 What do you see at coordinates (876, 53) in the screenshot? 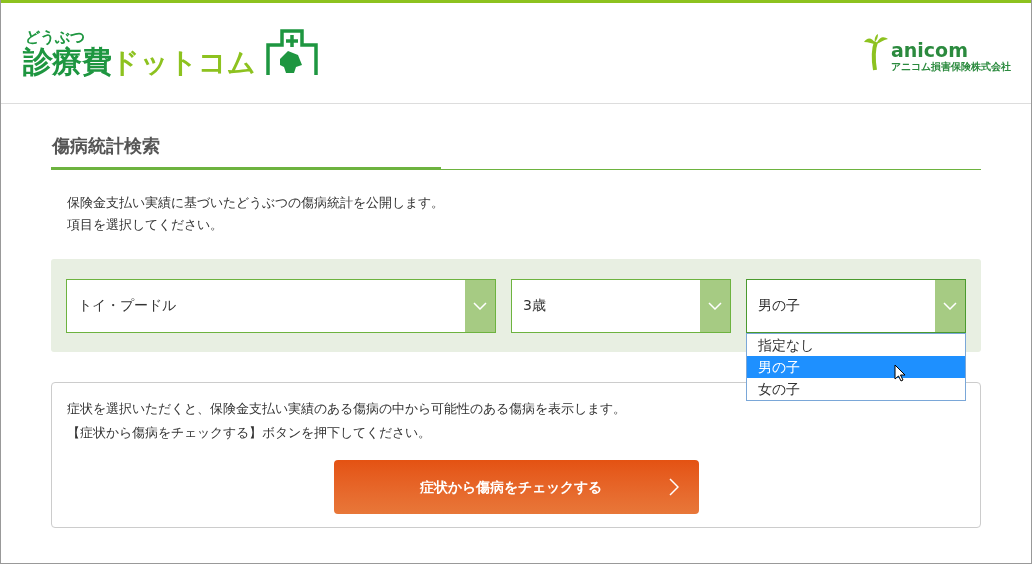
I see `sprout-icon` at bounding box center [876, 53].